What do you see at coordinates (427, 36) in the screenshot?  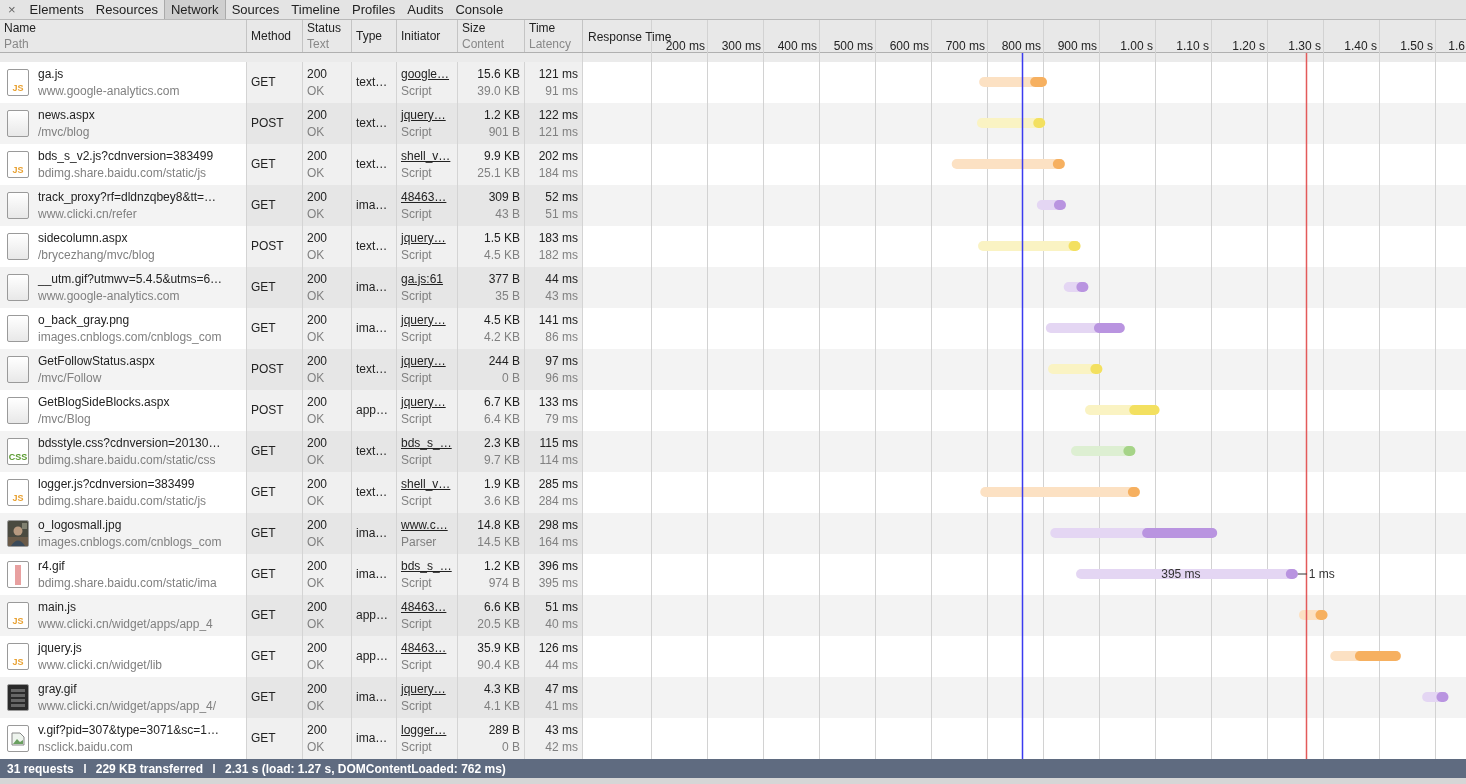 I see `column-header: Initiator` at bounding box center [427, 36].